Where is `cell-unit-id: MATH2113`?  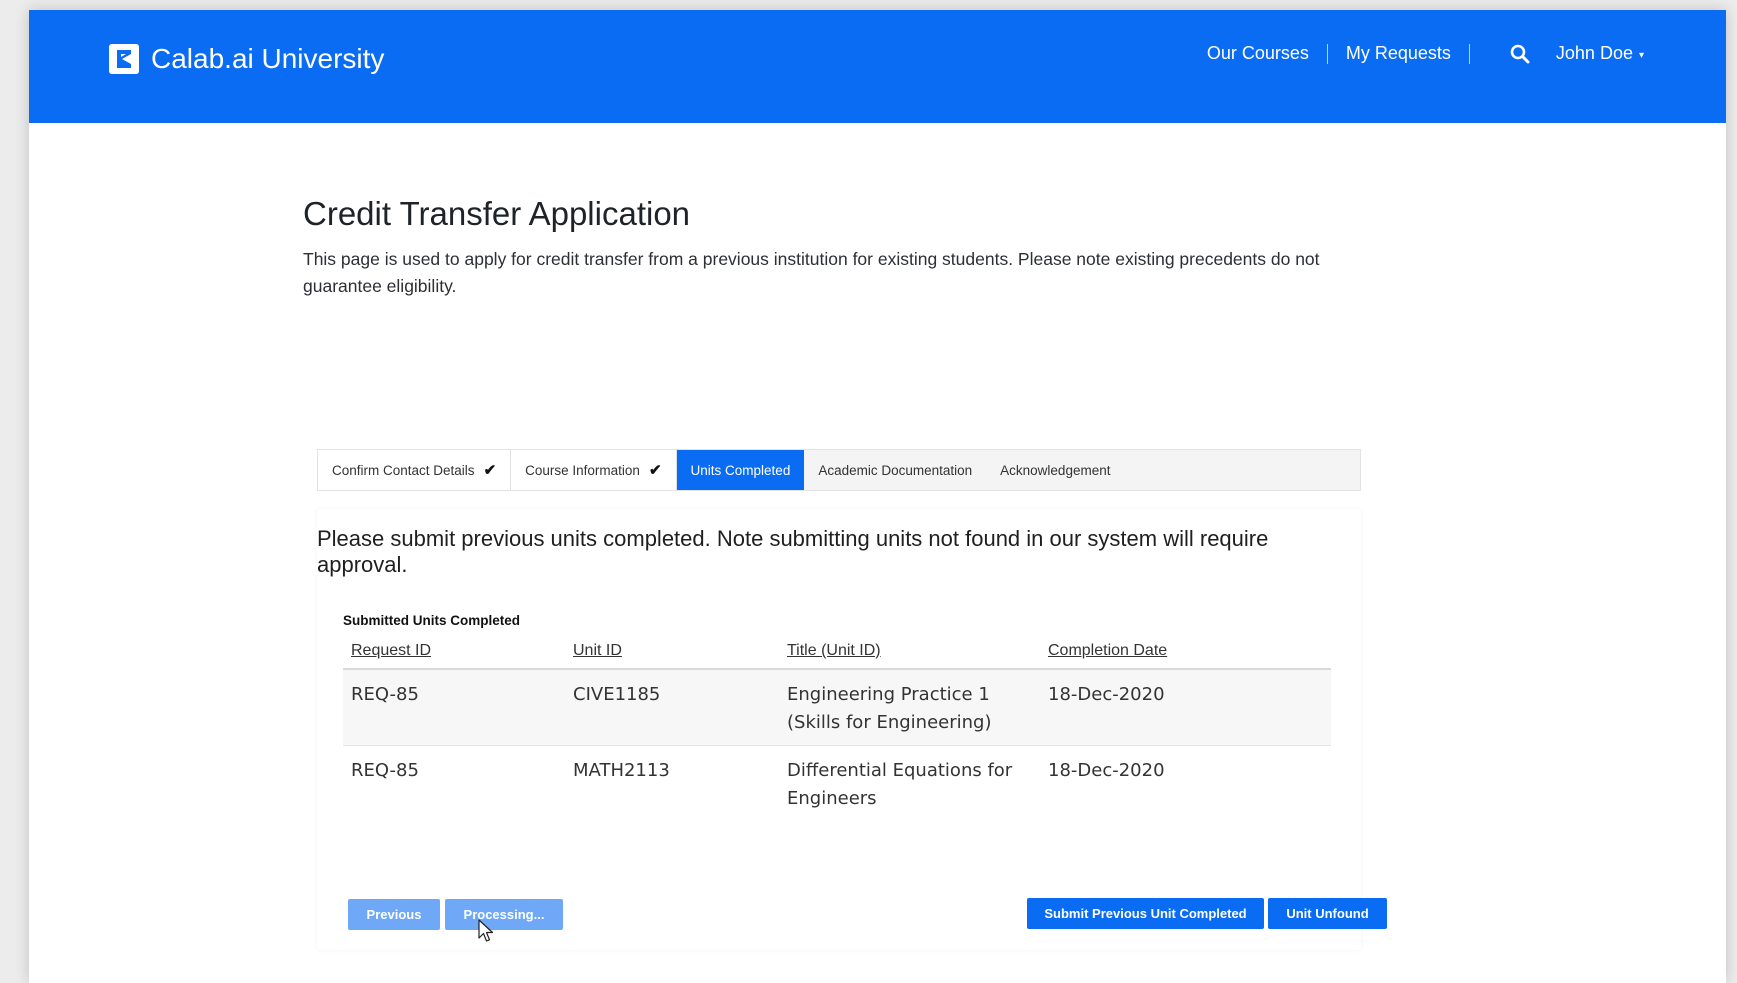 cell-unit-id: MATH2113 is located at coordinates (621, 770).